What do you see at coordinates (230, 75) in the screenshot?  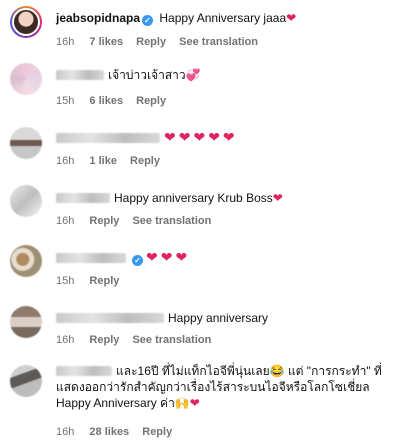 I see `comment-text: เจ้าบ่าวเจ้าสาว💞` at bounding box center [230, 75].